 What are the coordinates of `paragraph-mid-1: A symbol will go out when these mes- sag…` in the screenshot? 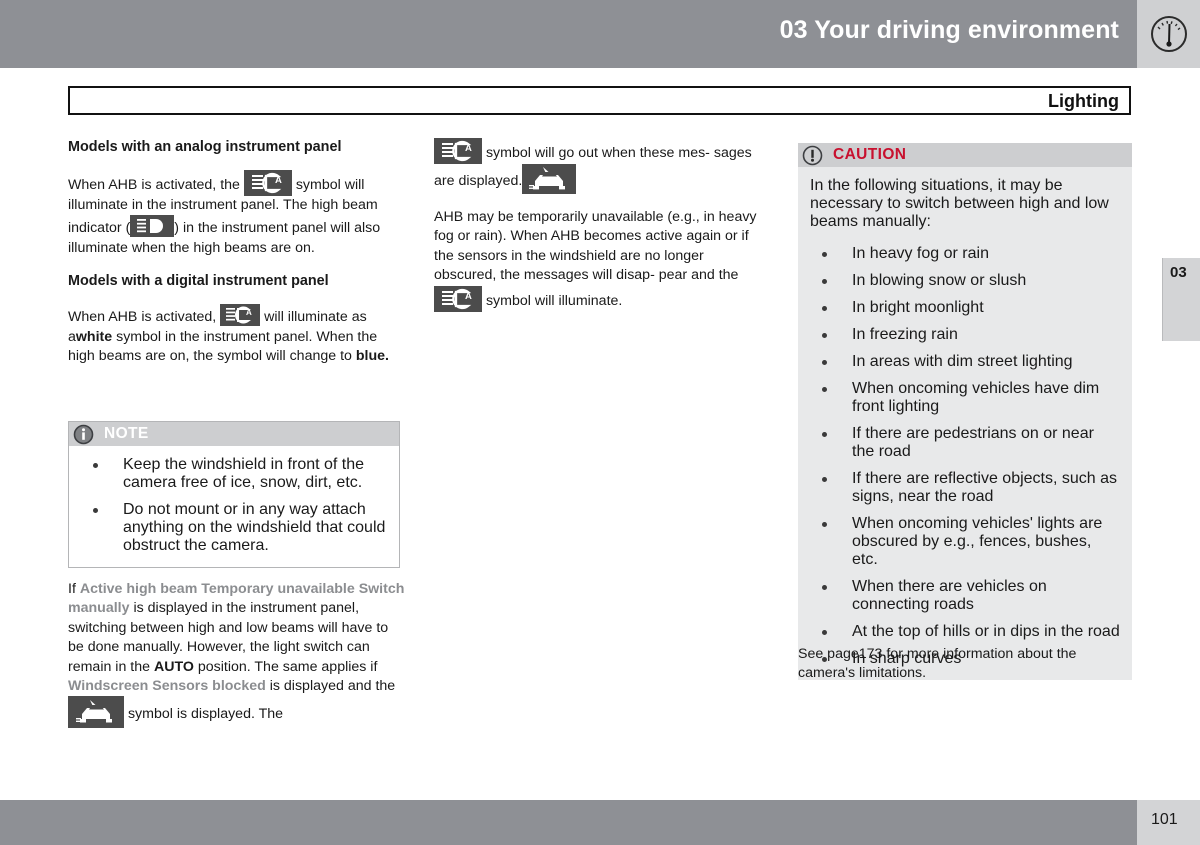 It's located at (600, 166).